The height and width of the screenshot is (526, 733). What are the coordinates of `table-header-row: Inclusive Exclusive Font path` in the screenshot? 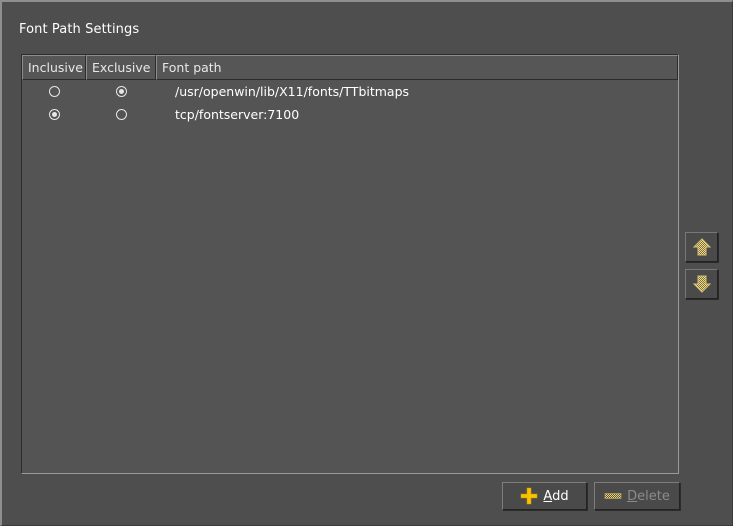 It's located at (350, 67).